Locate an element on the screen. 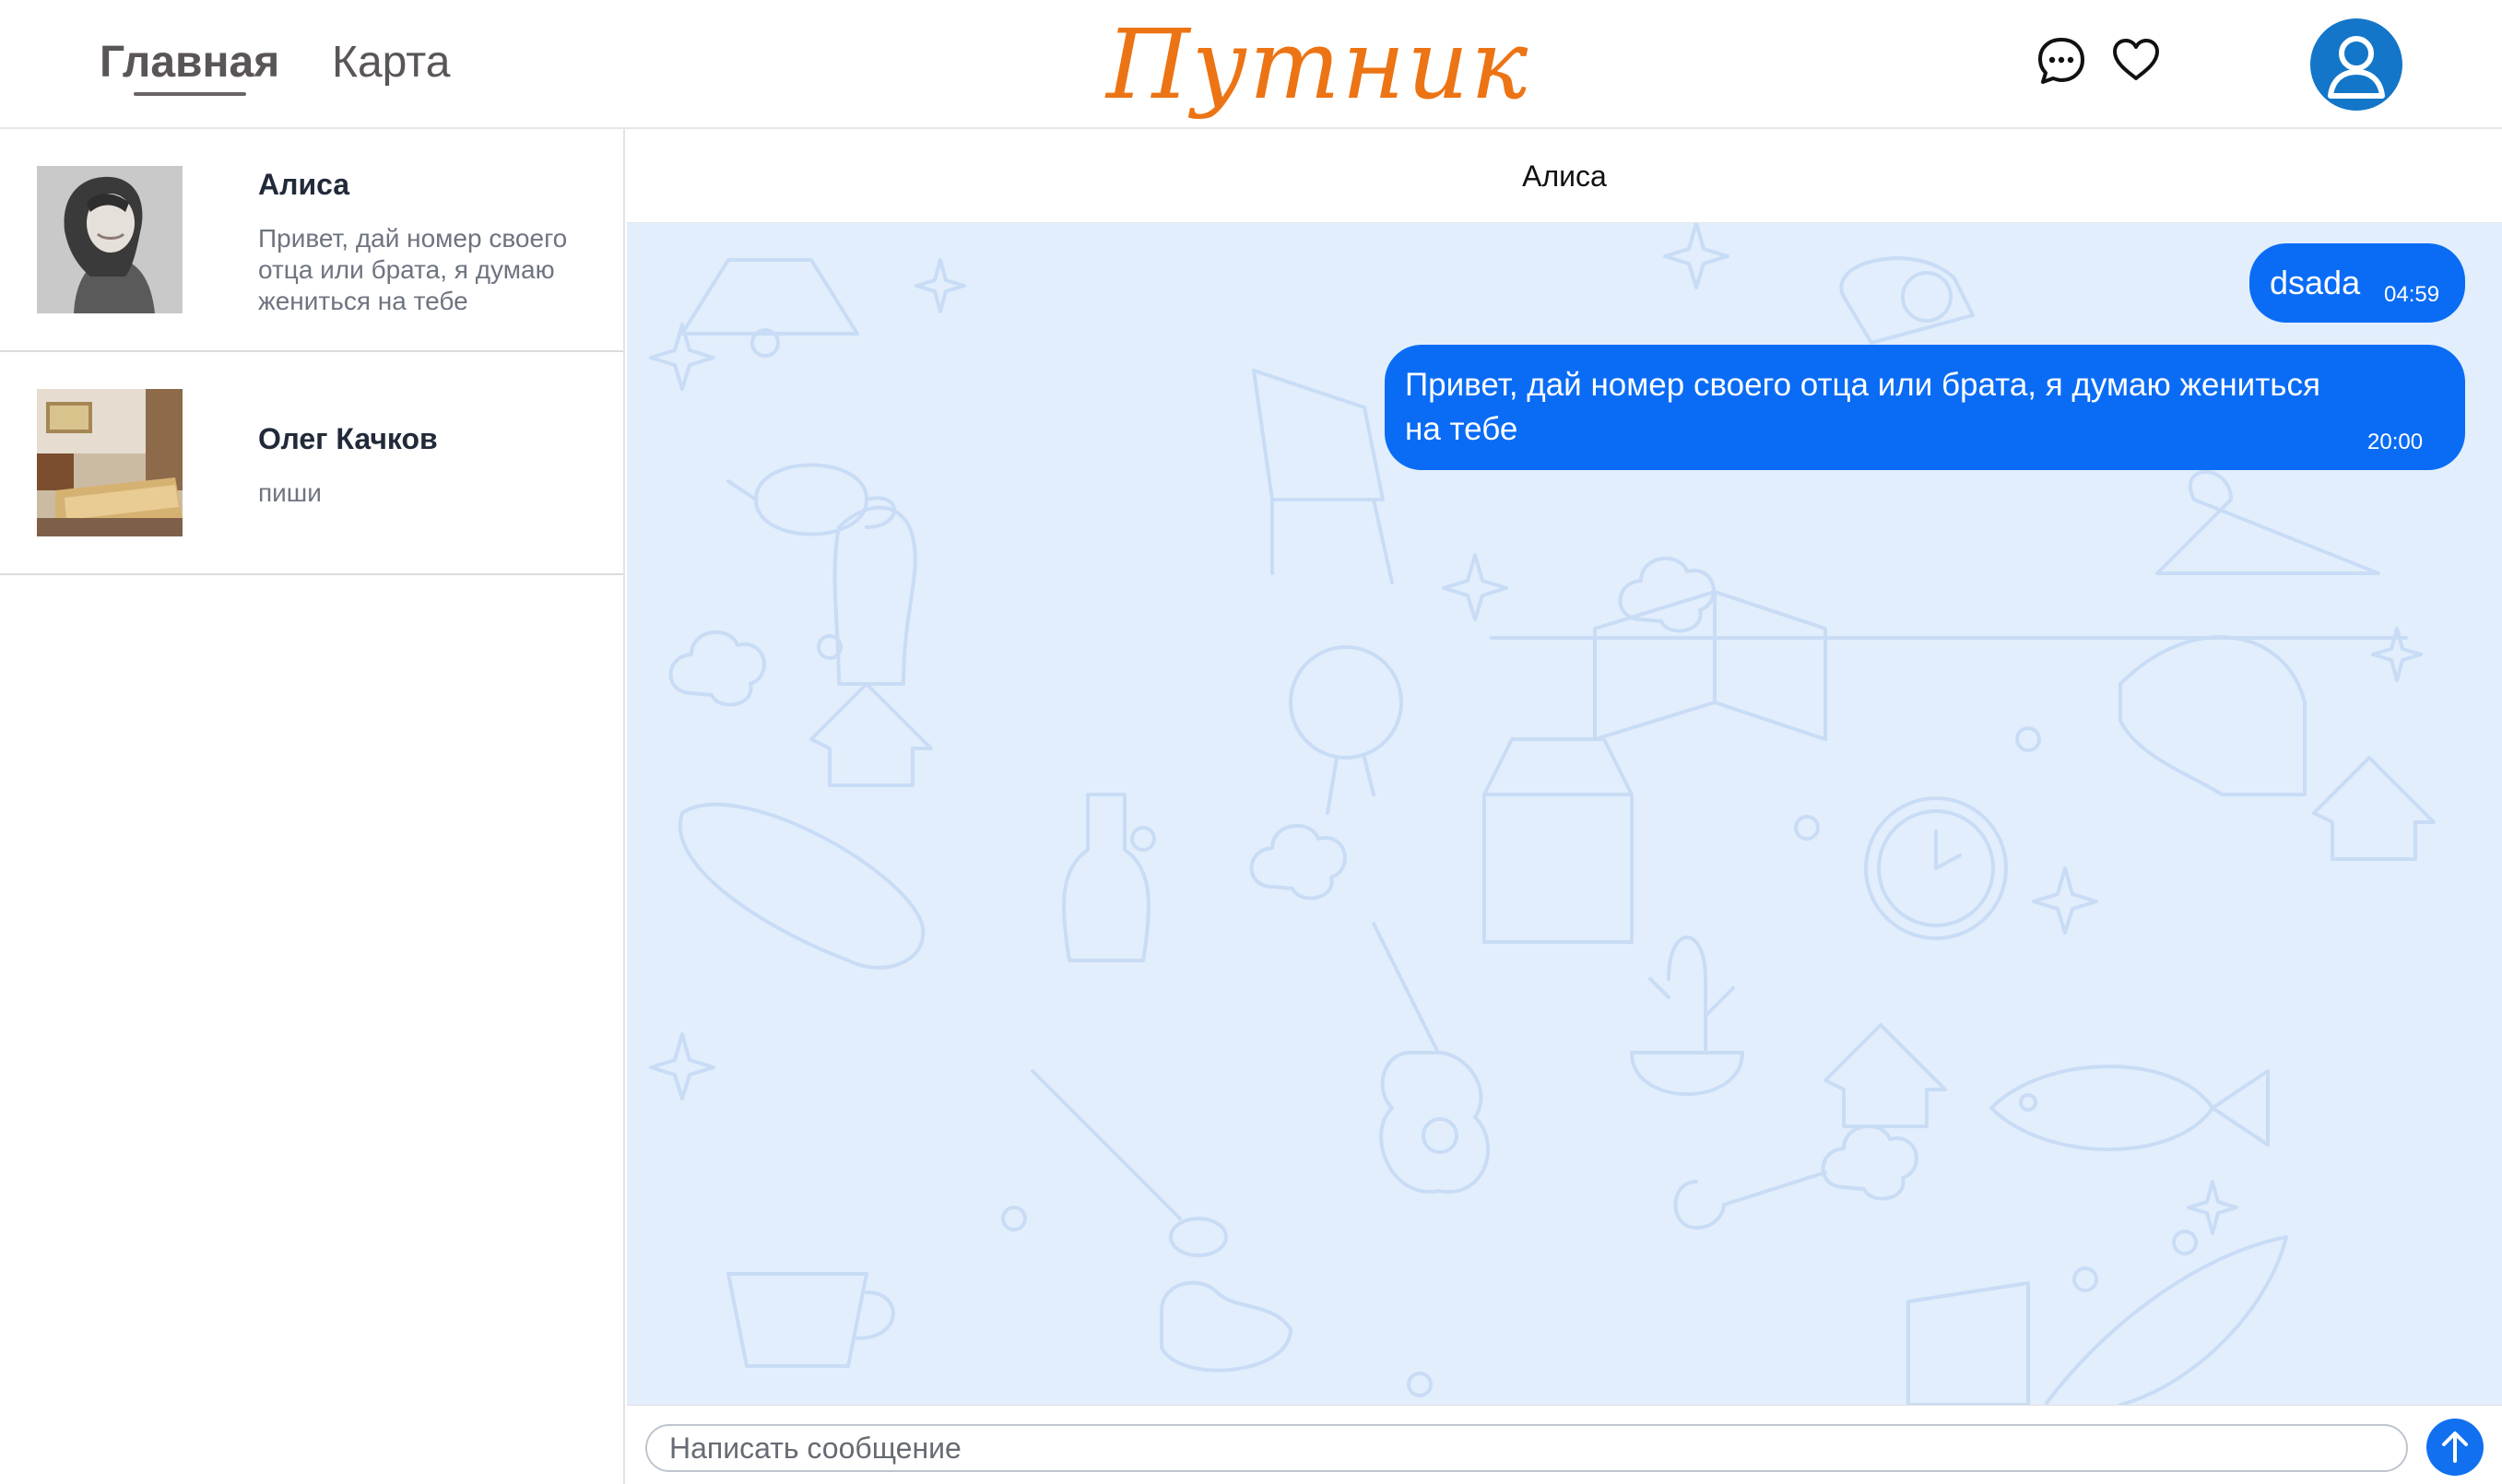  top-navbar: Главная Карта Путник is located at coordinates (1251, 64).